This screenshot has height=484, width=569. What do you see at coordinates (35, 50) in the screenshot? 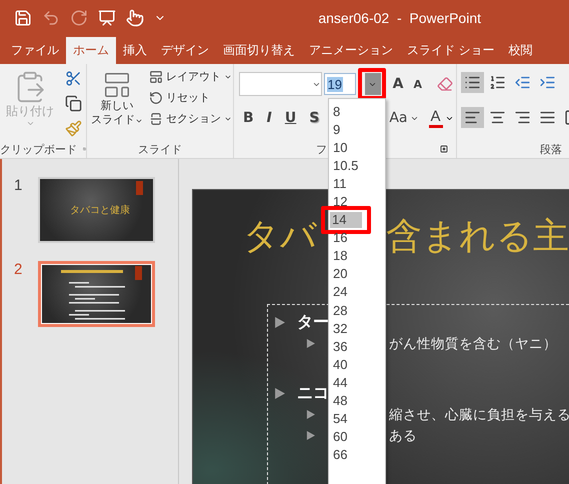
I see `ribbon-tab: ファイル` at bounding box center [35, 50].